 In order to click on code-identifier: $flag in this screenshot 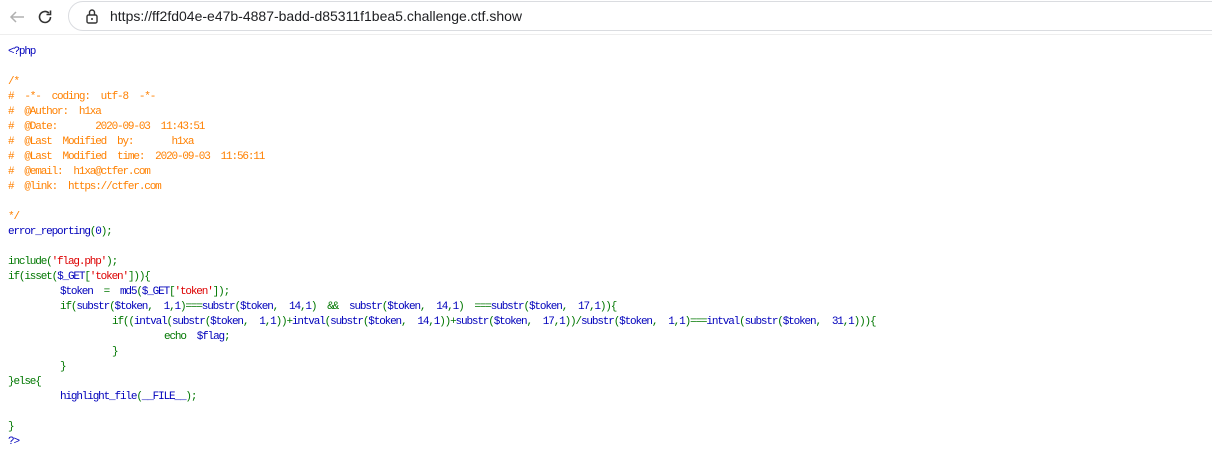, I will do `click(210, 337)`.